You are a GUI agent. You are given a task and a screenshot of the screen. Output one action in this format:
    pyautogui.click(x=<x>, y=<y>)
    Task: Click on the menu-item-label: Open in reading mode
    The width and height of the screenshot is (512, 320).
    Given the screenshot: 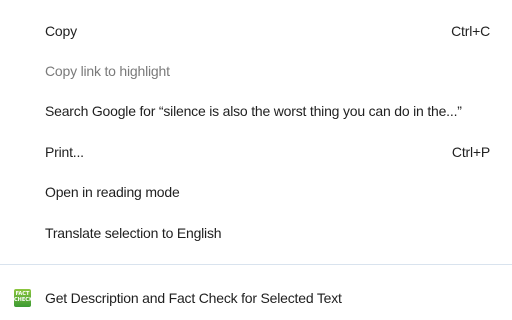 What is the action you would take?
    pyautogui.click(x=112, y=192)
    